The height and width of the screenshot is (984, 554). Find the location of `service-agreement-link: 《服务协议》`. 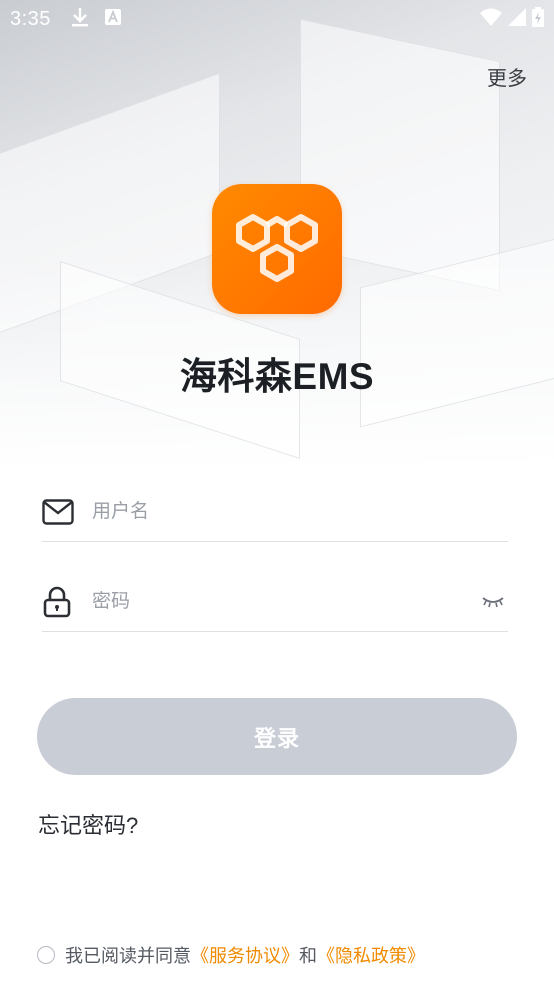

service-agreement-link: 《服务协议》 is located at coordinates (245, 955).